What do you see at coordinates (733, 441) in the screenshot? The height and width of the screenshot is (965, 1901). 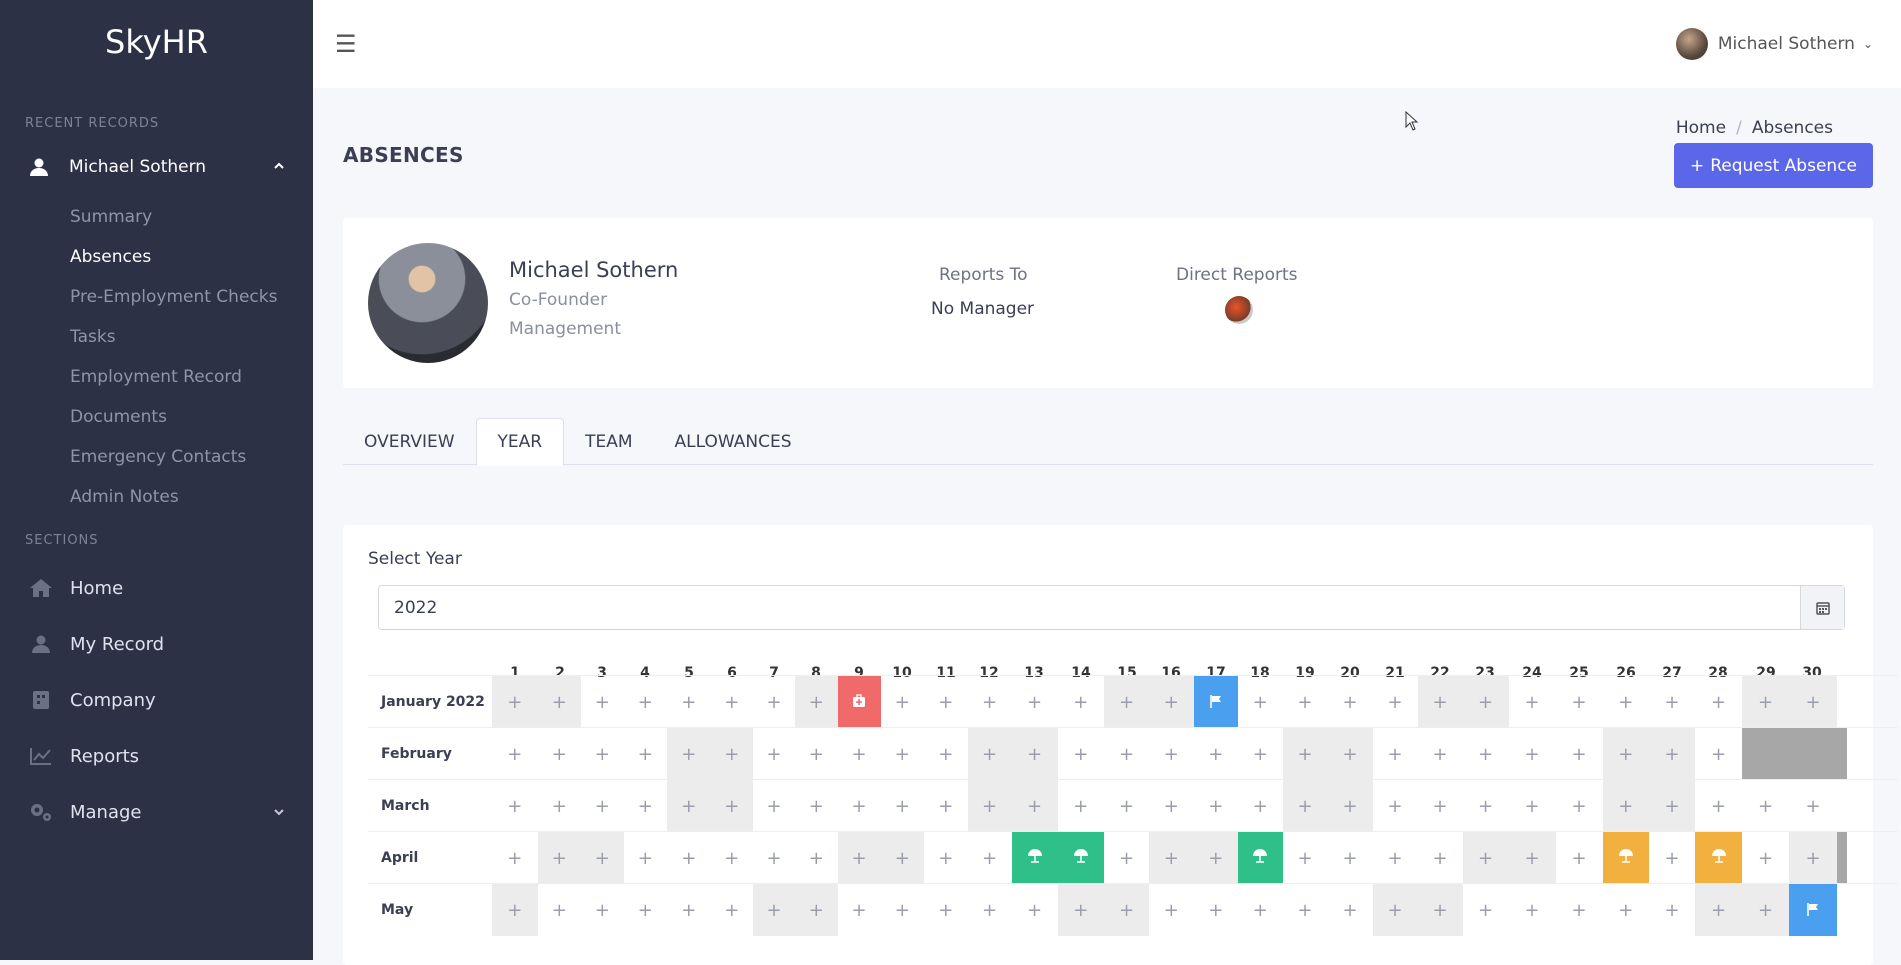 I see `tab-allowances: ALLOWANCES` at bounding box center [733, 441].